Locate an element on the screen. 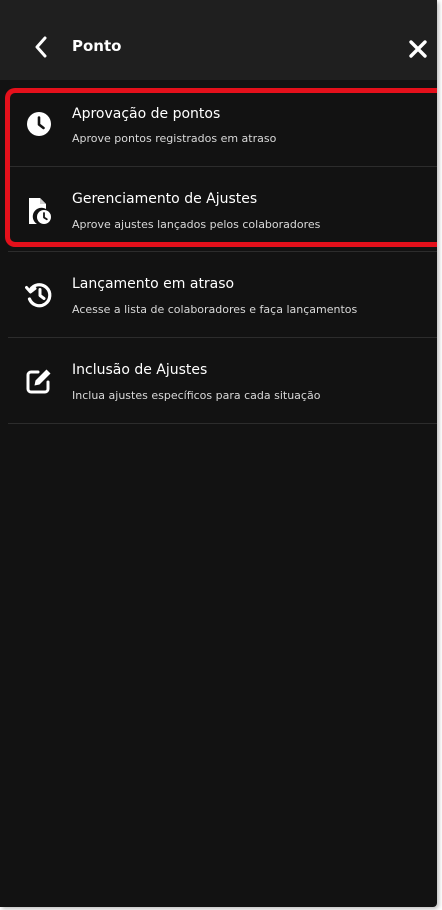  menu-item-label: Gerenciamento de Ajustes is located at coordinates (165, 199).